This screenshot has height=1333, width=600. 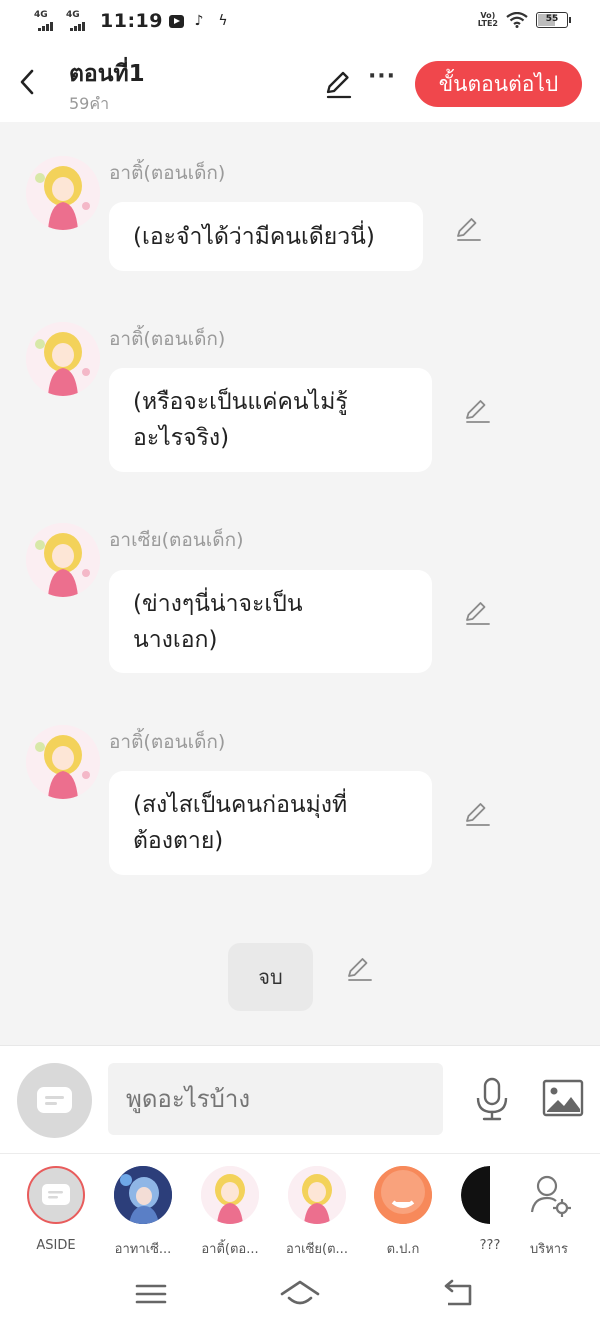 I want to click on message-line: (เอะจำได้ว่ามีคนเดียวนี่), so click(x=254, y=236).